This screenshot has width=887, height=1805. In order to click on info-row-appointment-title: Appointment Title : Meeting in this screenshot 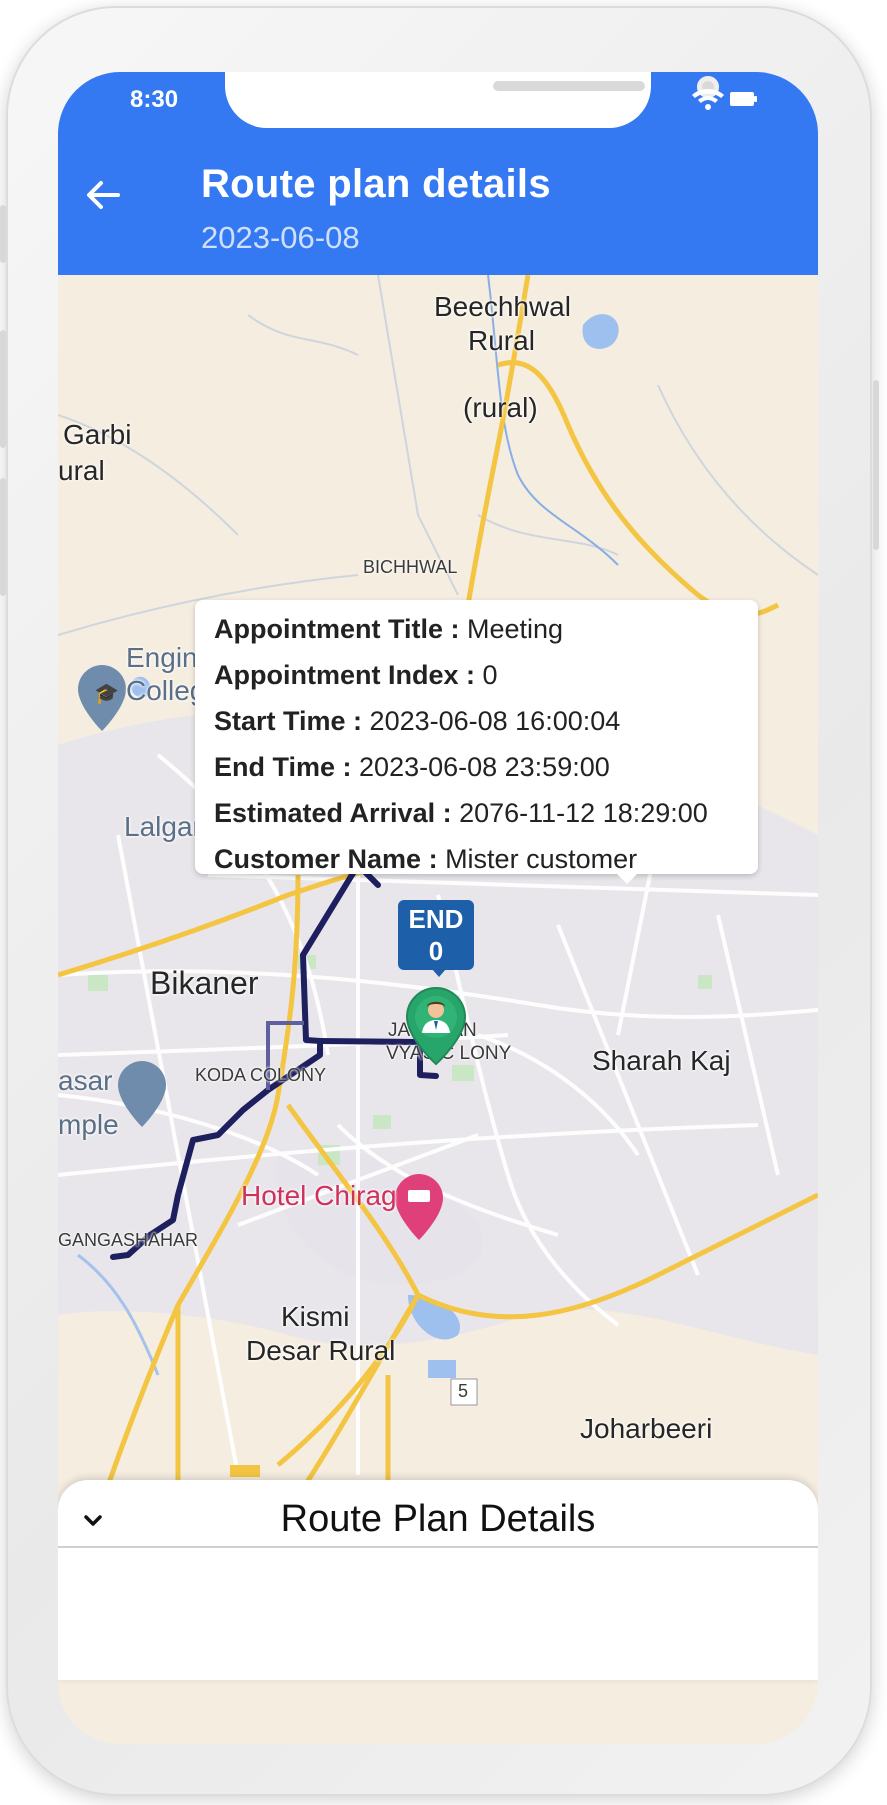, I will do `click(388, 629)`.